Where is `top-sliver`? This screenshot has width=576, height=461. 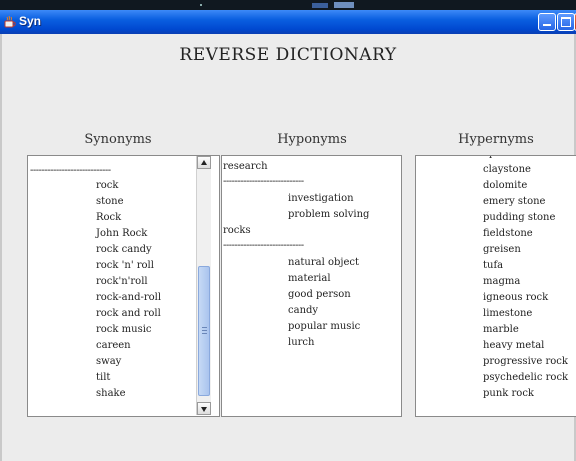 top-sliver is located at coordinates (288, 5).